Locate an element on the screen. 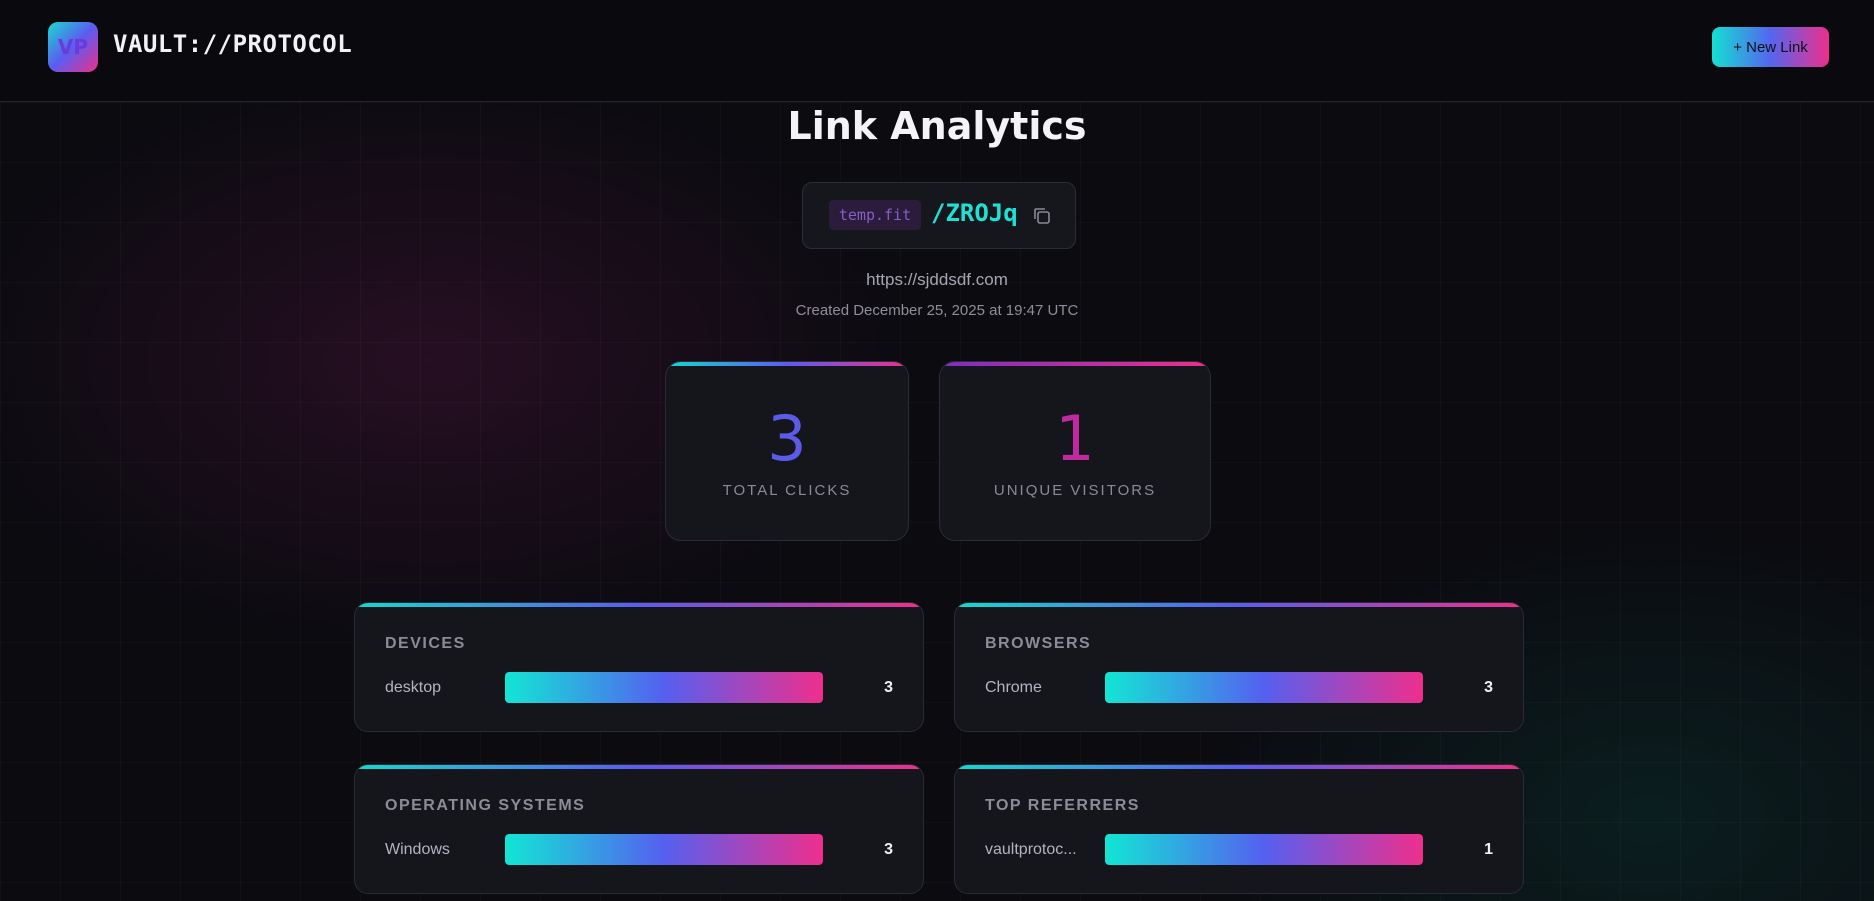  panel-title: OPERATING SYSTEMS is located at coordinates (485, 805).